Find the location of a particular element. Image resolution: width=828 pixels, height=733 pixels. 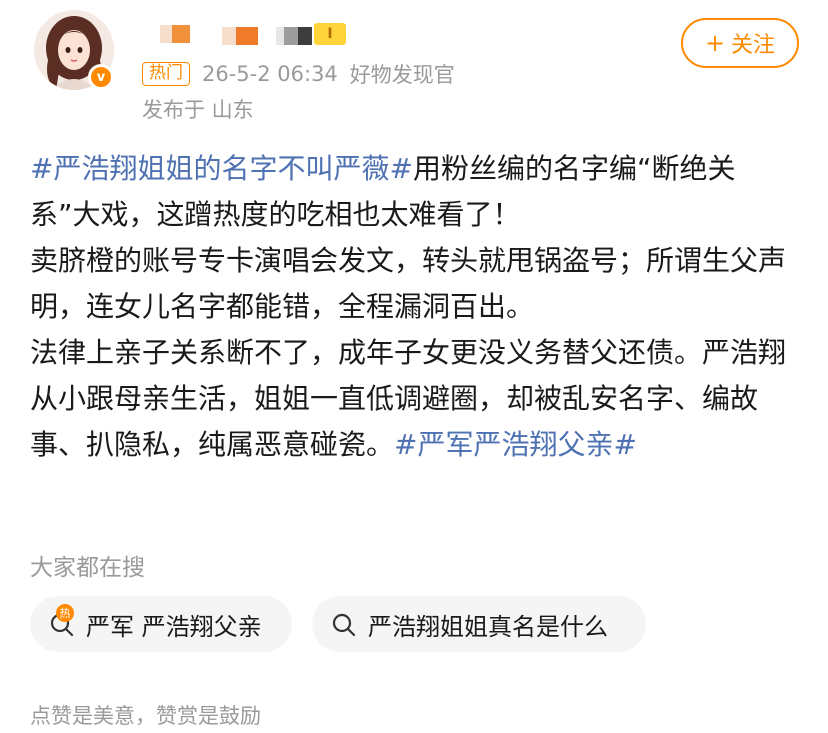

level-badge-icon: I is located at coordinates (330, 34).